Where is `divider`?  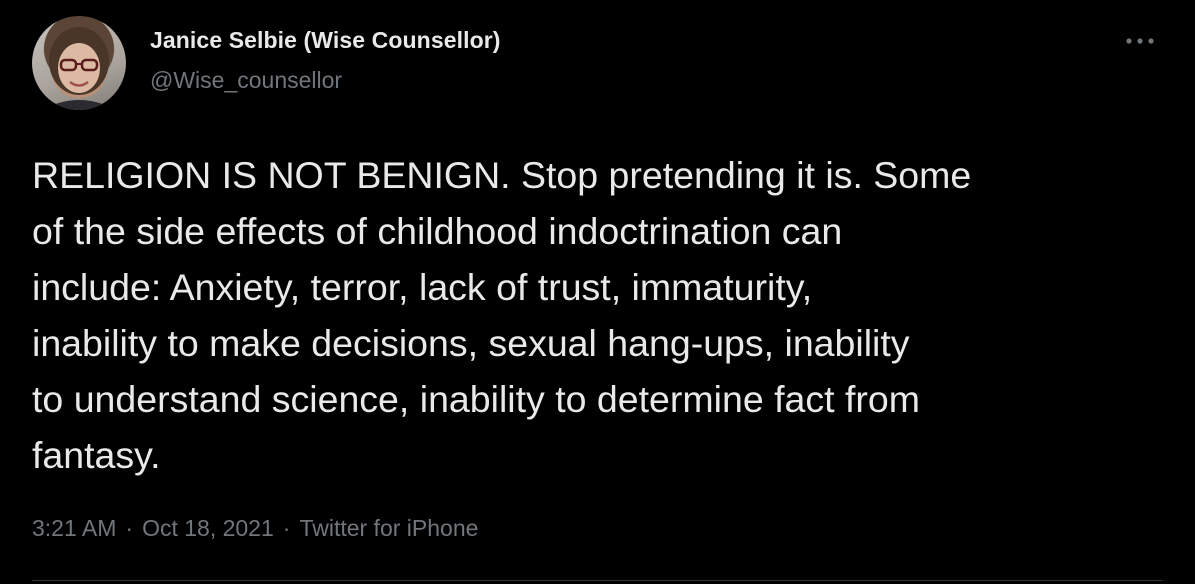 divider is located at coordinates (597, 580).